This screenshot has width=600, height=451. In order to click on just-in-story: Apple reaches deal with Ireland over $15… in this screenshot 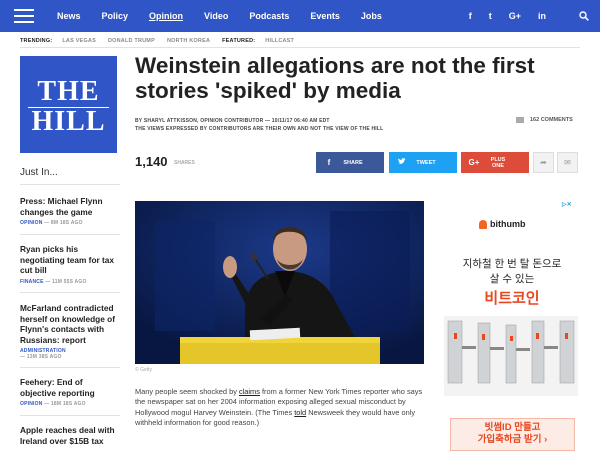, I will do `click(70, 435)`.